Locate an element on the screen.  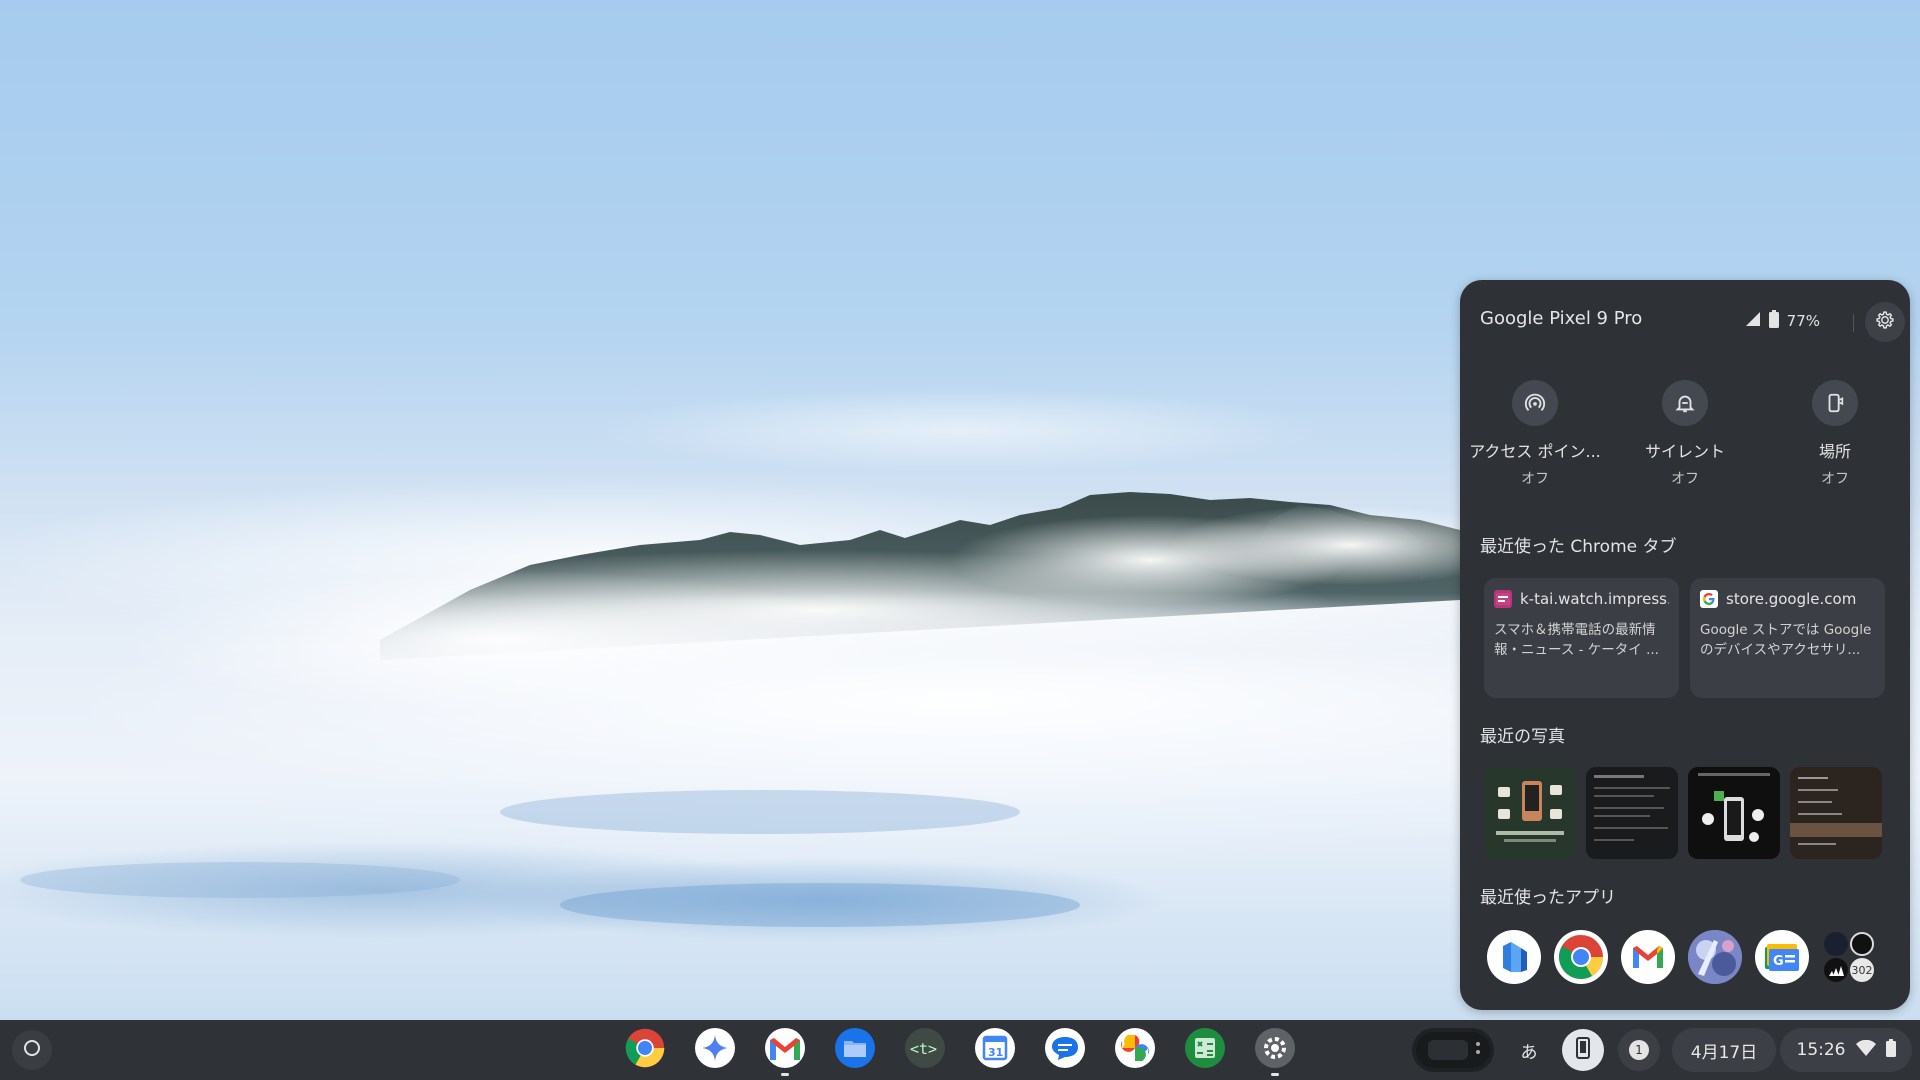
phone-icon is located at coordinates (1583, 1050).